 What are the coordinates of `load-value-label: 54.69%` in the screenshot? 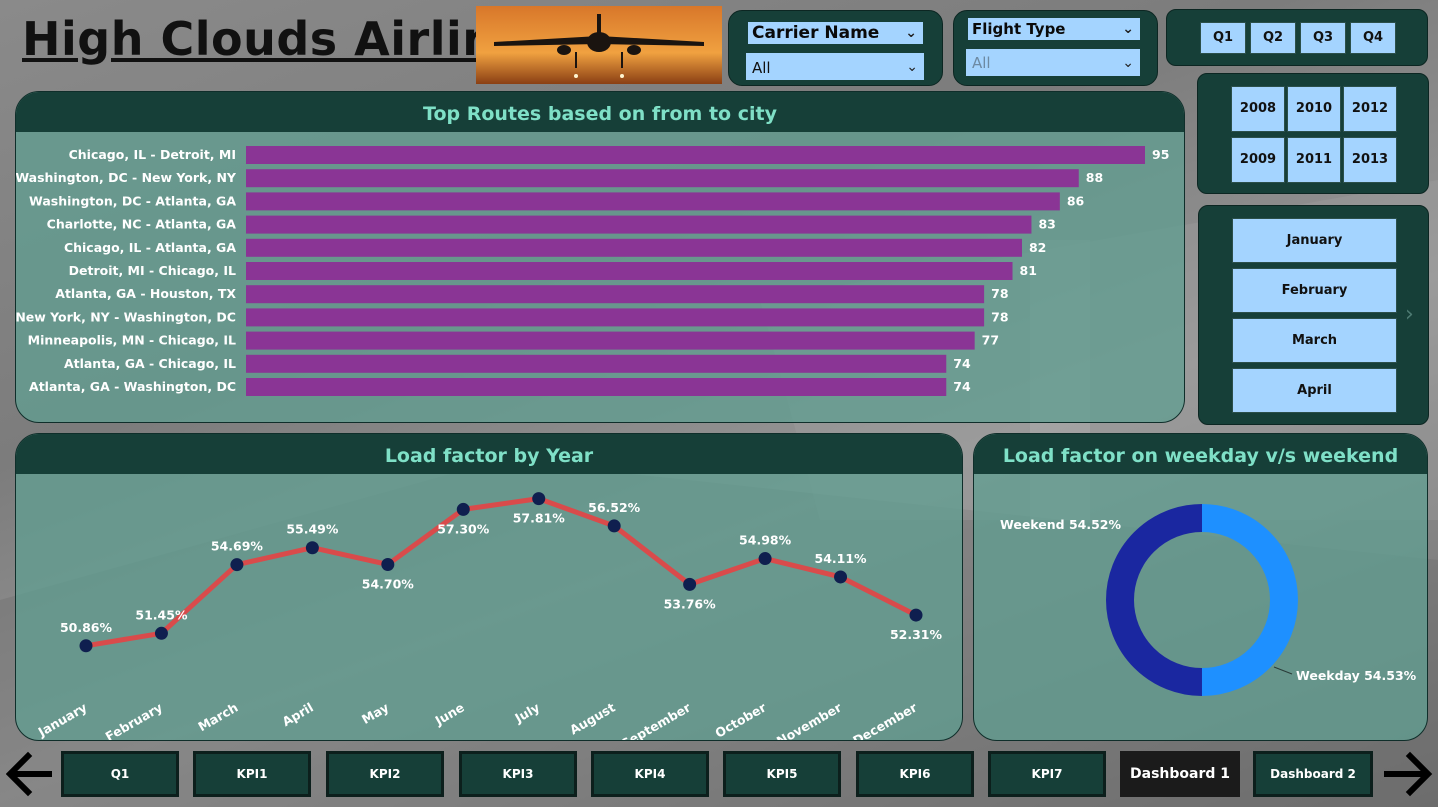 It's located at (237, 546).